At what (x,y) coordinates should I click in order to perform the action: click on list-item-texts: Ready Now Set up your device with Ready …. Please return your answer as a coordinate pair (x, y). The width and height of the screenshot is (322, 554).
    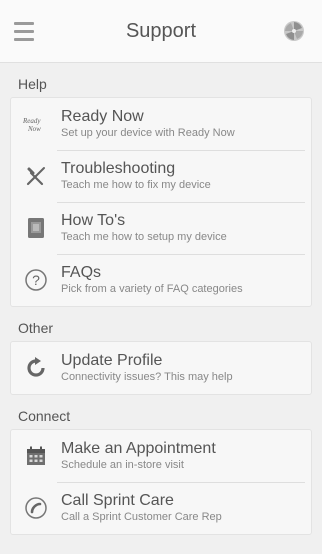
    Looking at the image, I should click on (148, 124).